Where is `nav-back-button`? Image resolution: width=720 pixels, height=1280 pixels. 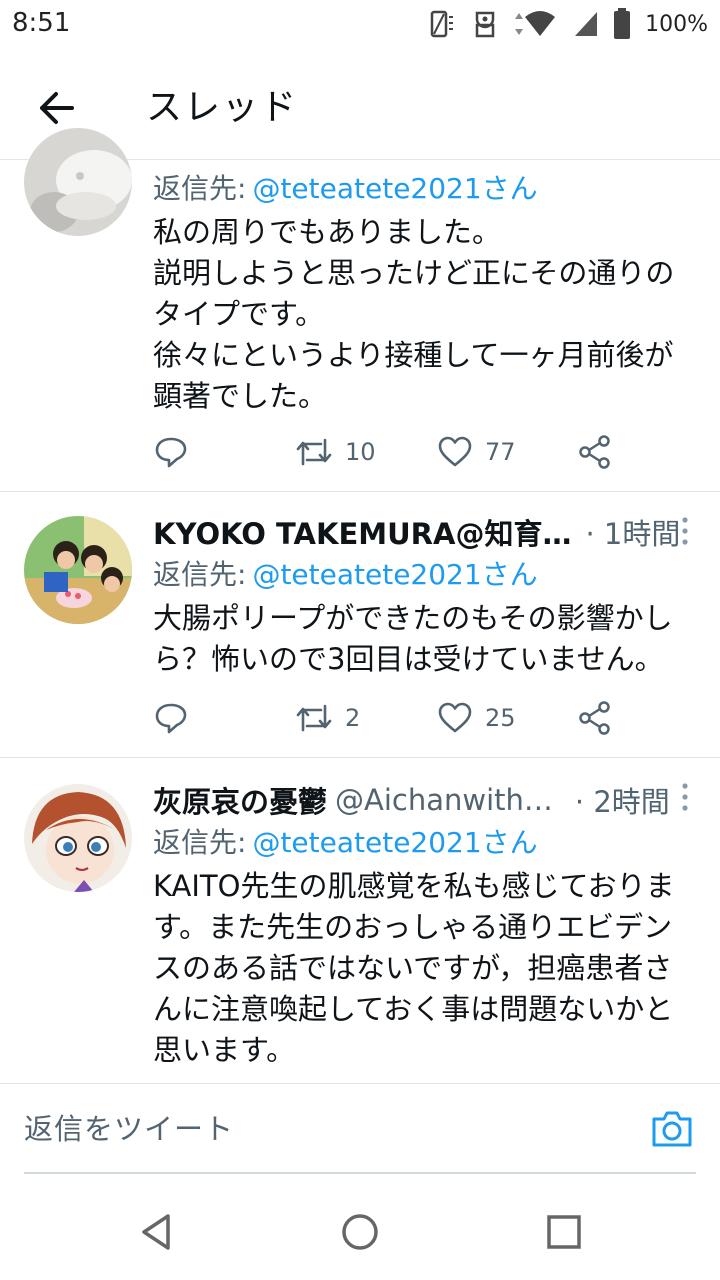
nav-back-button is located at coordinates (156, 1232).